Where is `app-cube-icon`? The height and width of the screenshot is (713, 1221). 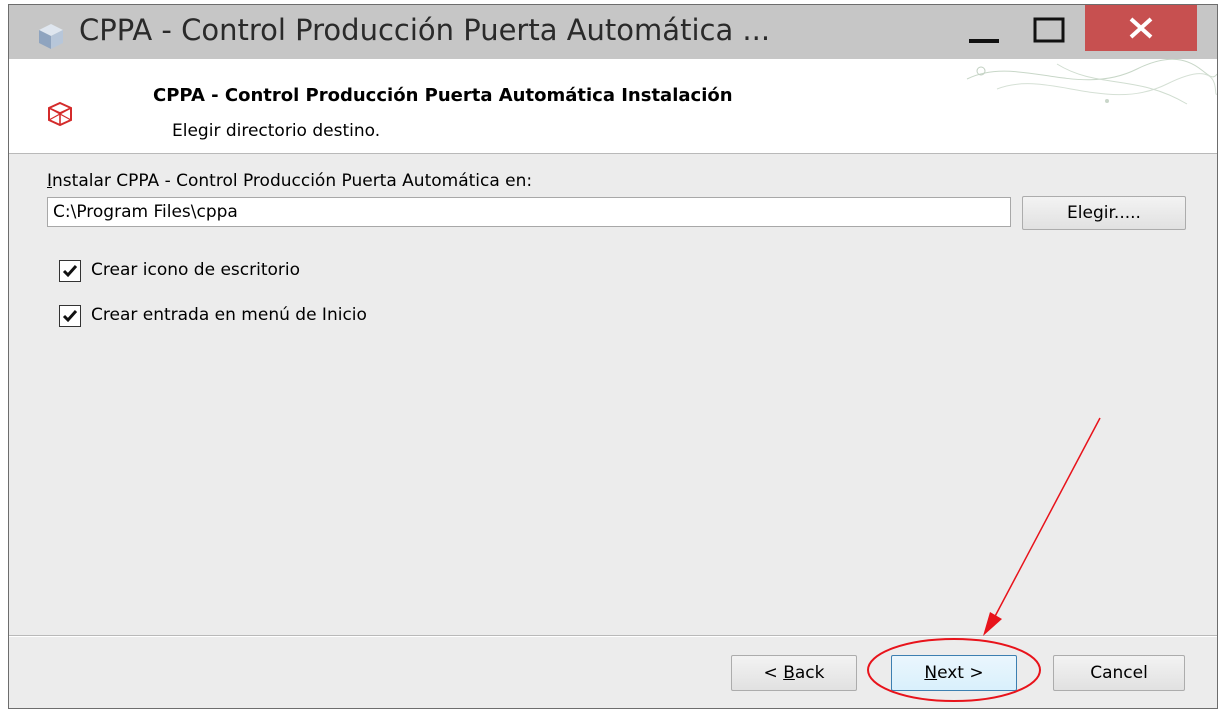
app-cube-icon is located at coordinates (51, 36).